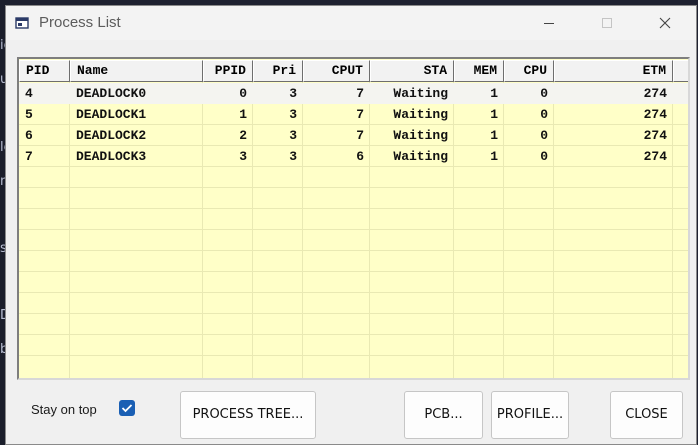  I want to click on cell-pid: 4, so click(29, 93).